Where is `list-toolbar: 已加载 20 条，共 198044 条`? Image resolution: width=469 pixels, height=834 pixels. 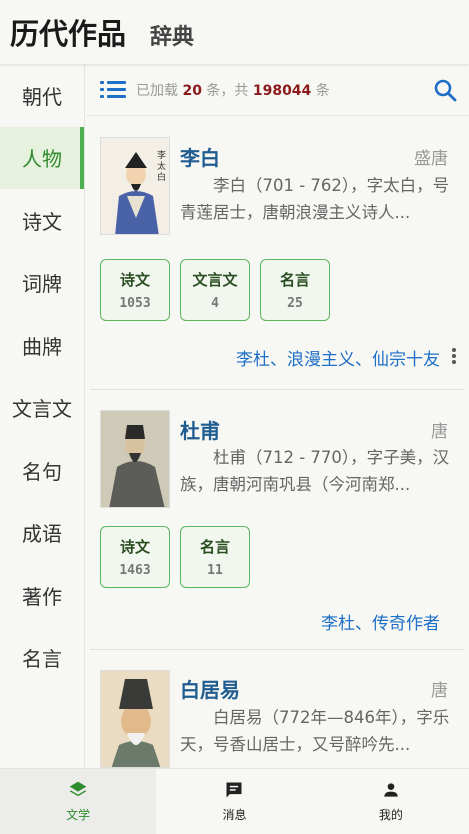 list-toolbar: 已加载 20 条，共 198044 条 is located at coordinates (277, 90).